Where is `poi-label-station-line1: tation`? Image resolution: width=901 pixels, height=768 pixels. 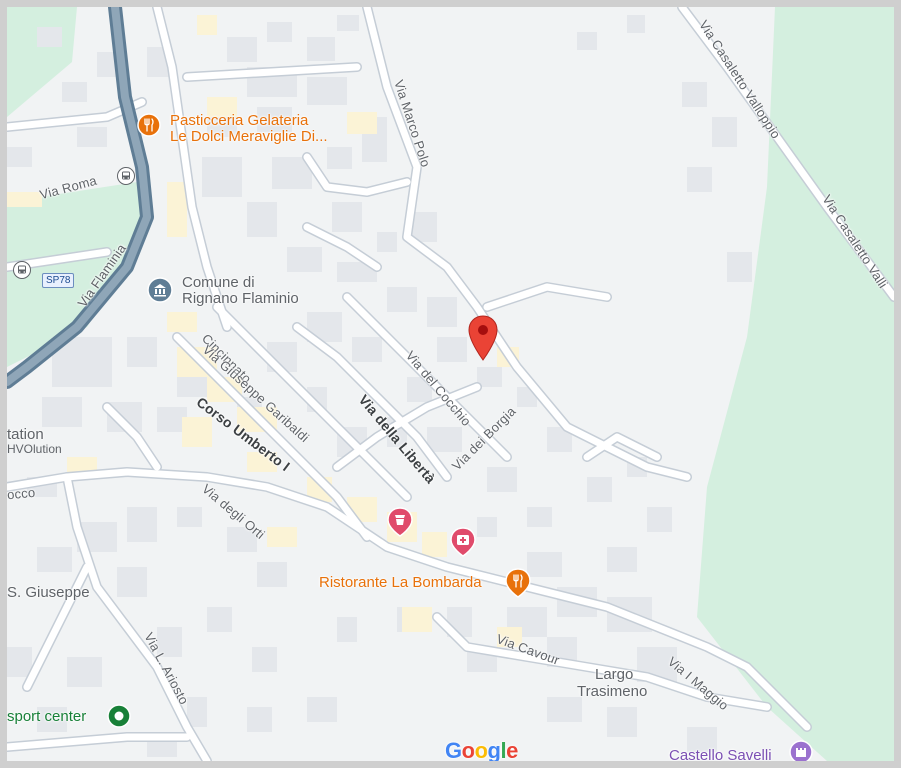 poi-label-station-line1: tation is located at coordinates (25, 434).